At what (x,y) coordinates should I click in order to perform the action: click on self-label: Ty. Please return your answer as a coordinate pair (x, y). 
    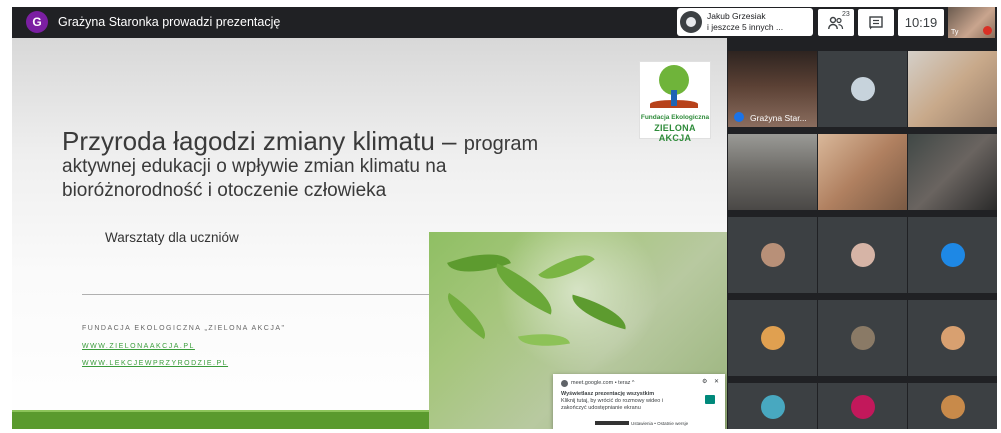
    Looking at the image, I should click on (955, 32).